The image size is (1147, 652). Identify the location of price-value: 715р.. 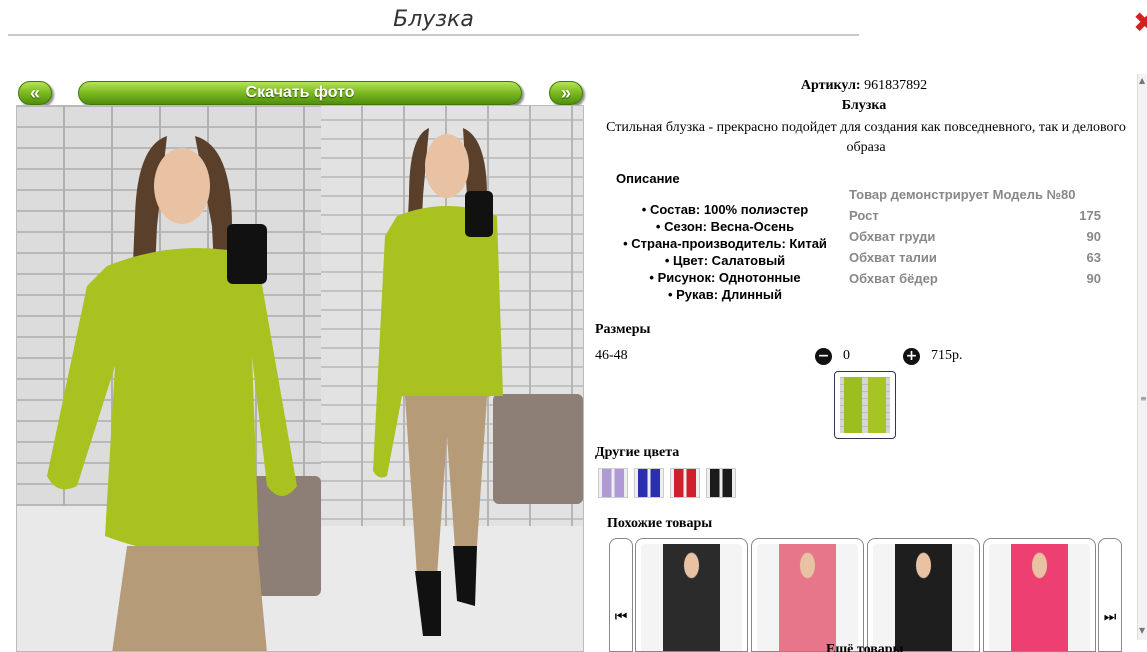
(947, 355).